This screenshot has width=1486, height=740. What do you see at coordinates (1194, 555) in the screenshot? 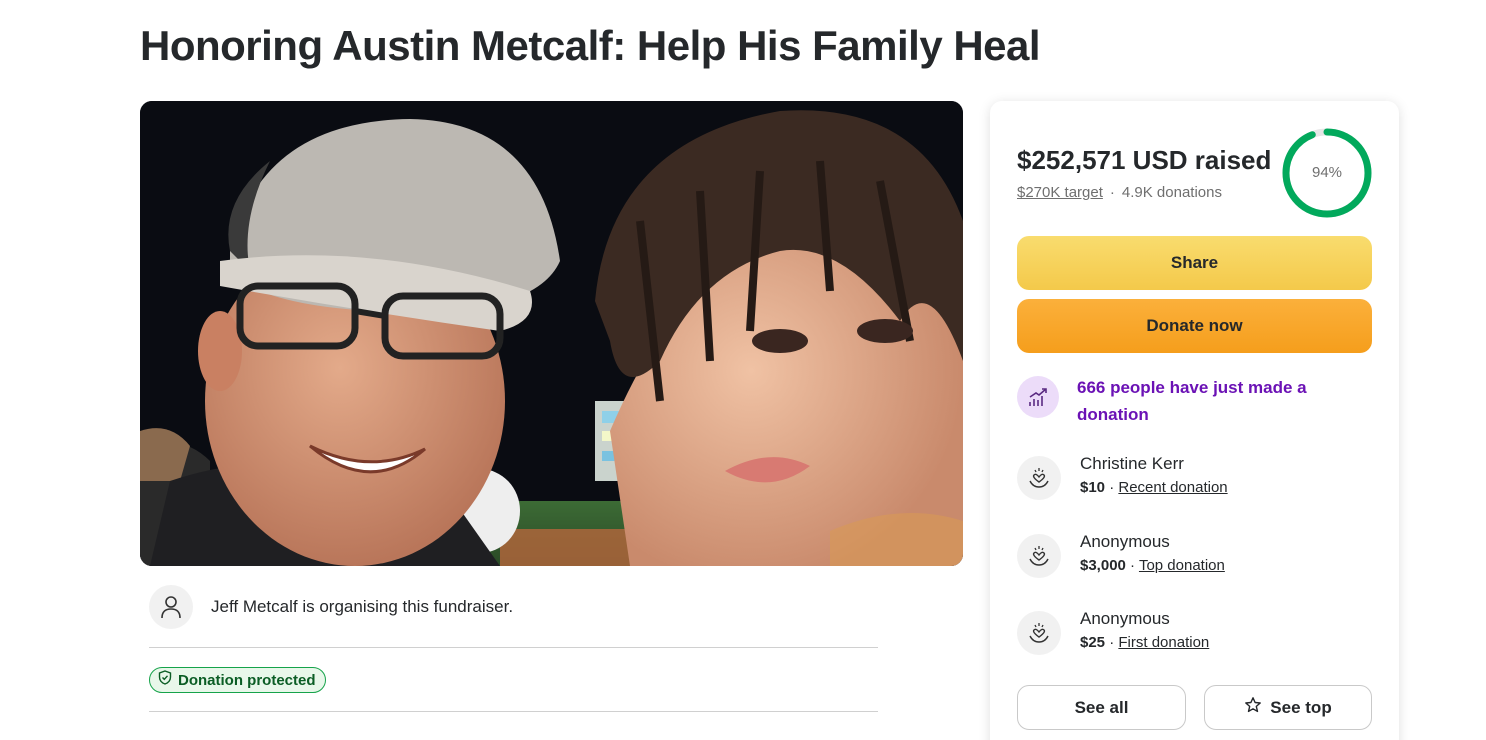
I see `donor-item: Anonymous $3,000 · Top donation` at bounding box center [1194, 555].